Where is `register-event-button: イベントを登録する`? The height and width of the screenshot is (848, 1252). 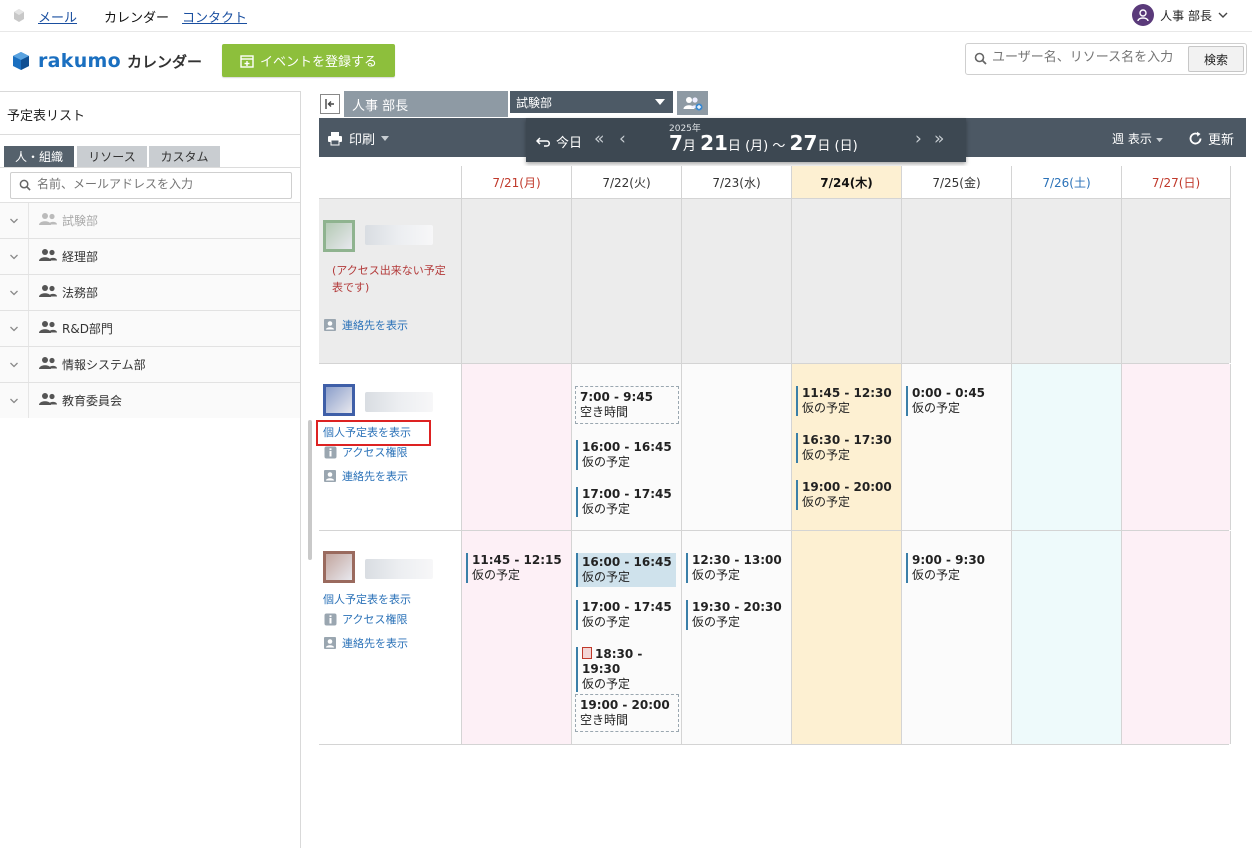 register-event-button: イベントを登録する is located at coordinates (308, 60).